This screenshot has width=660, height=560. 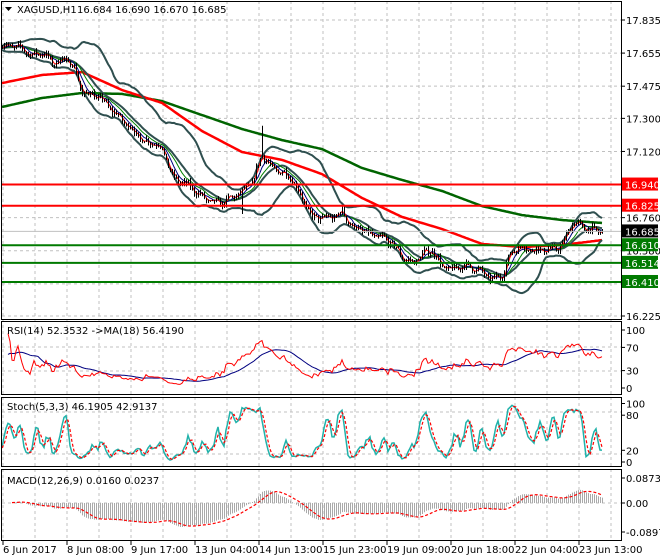 I want to click on rsi-title: RSI(14) 52.3532 ->MA(18) 56.4190, so click(x=95, y=331).